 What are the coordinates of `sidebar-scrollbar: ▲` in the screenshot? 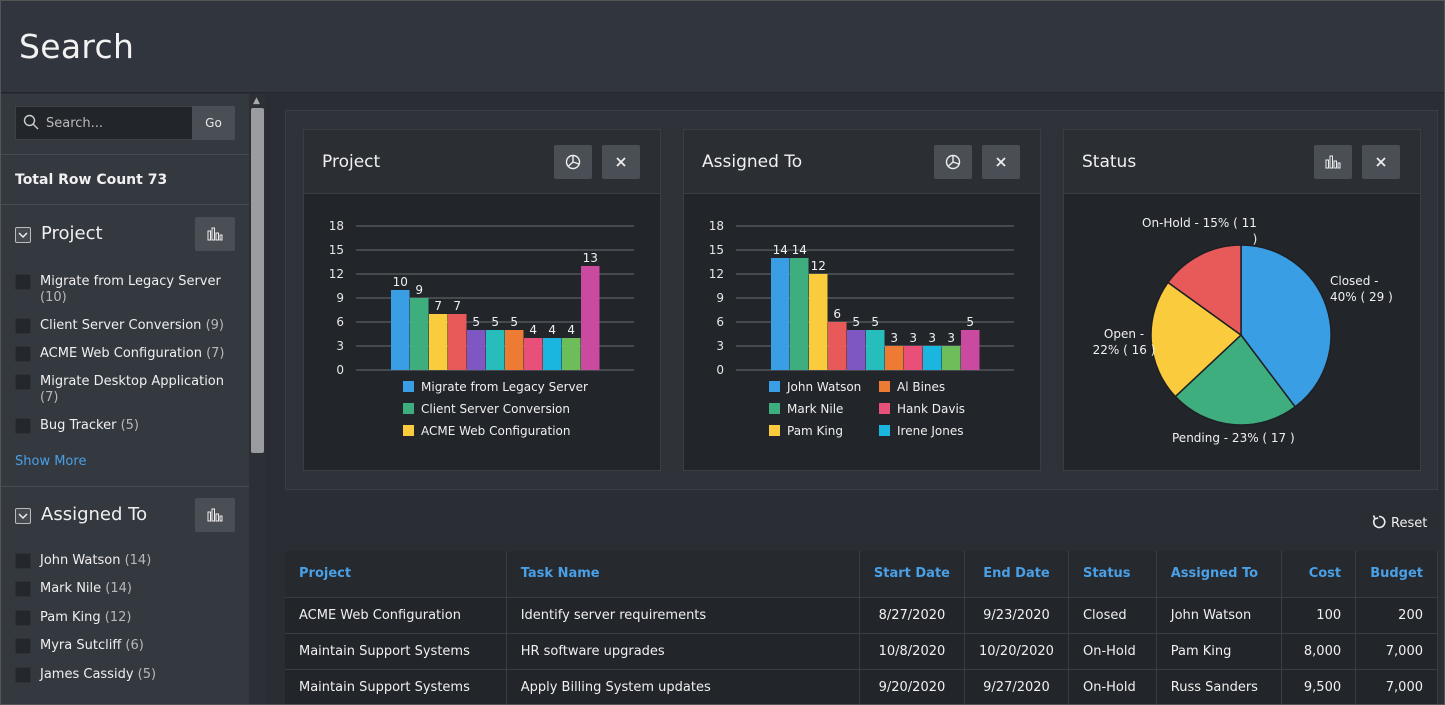 It's located at (257, 399).